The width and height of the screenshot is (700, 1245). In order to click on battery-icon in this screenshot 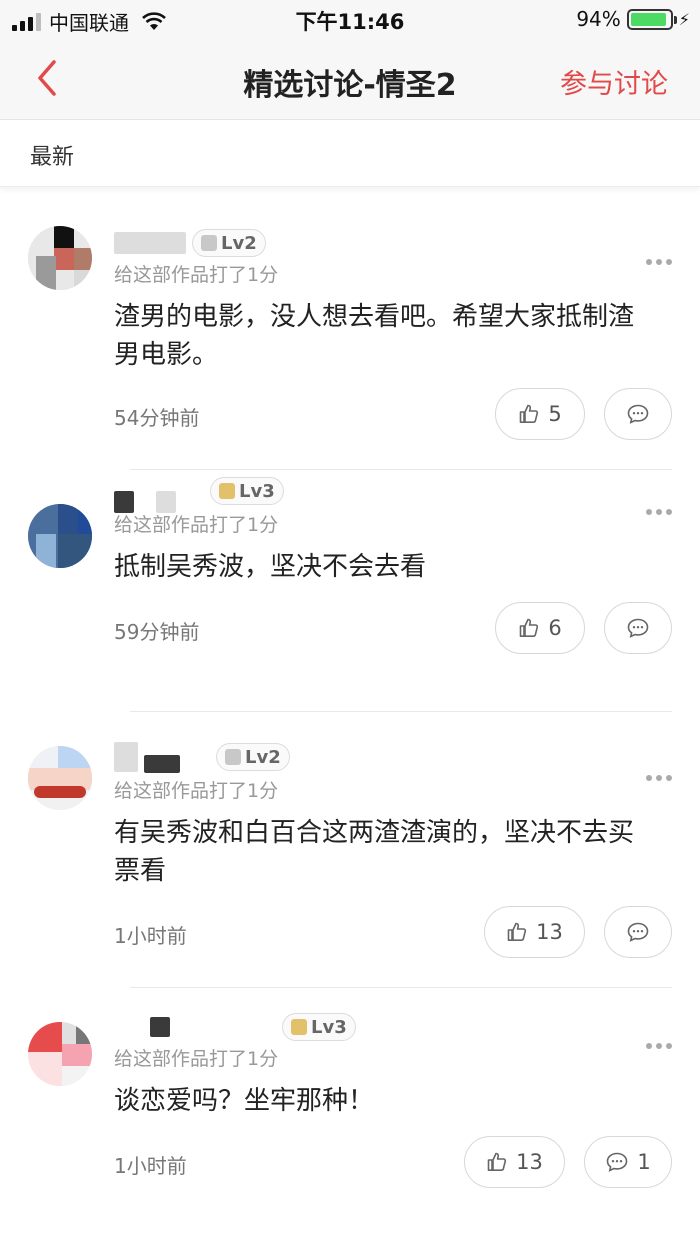, I will do `click(651, 19)`.